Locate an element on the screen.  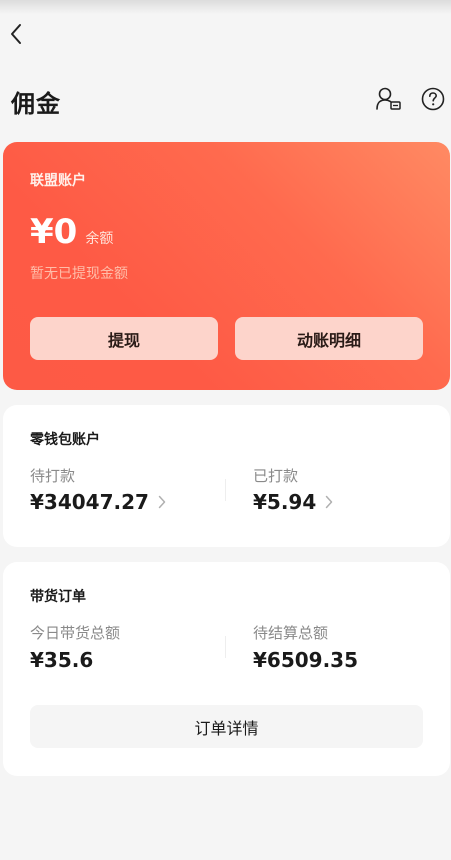
wallet-account-title: 零钱包账户 is located at coordinates (65, 440).